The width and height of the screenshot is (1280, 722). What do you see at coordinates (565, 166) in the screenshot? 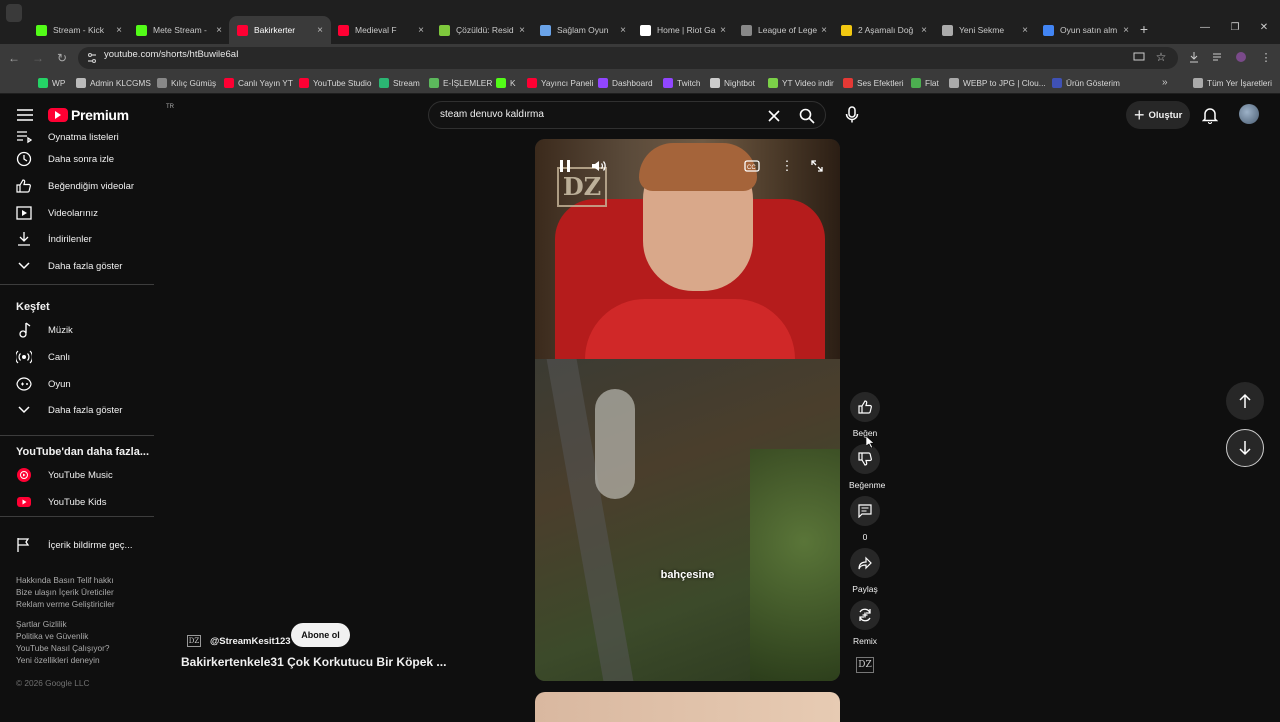
I see `pause-icon` at bounding box center [565, 166].